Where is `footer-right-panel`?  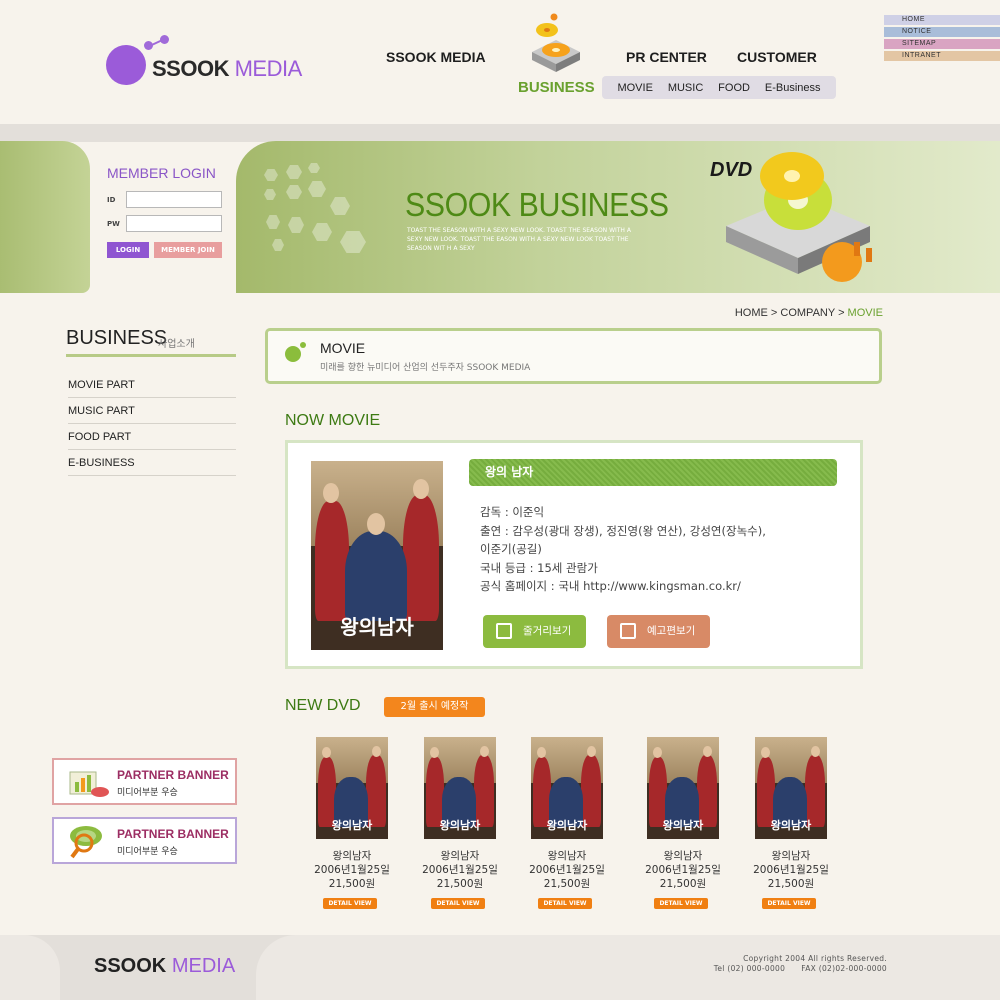
footer-right-panel is located at coordinates (628, 967).